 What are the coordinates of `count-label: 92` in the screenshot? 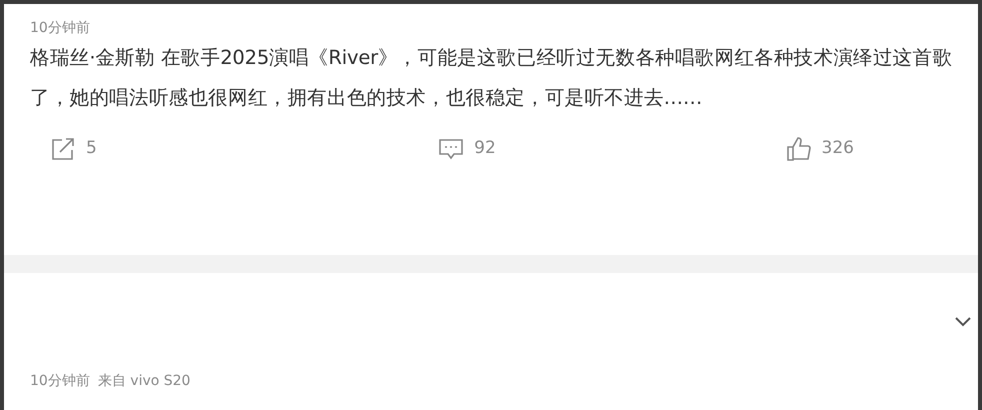 It's located at (485, 148).